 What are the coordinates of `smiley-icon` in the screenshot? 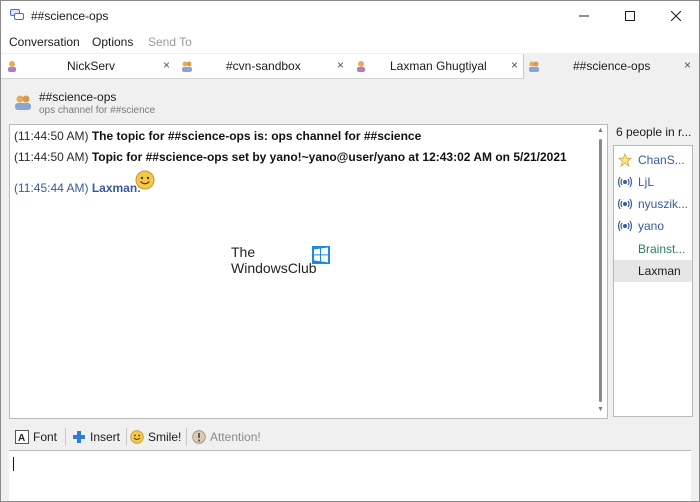 It's located at (137, 437).